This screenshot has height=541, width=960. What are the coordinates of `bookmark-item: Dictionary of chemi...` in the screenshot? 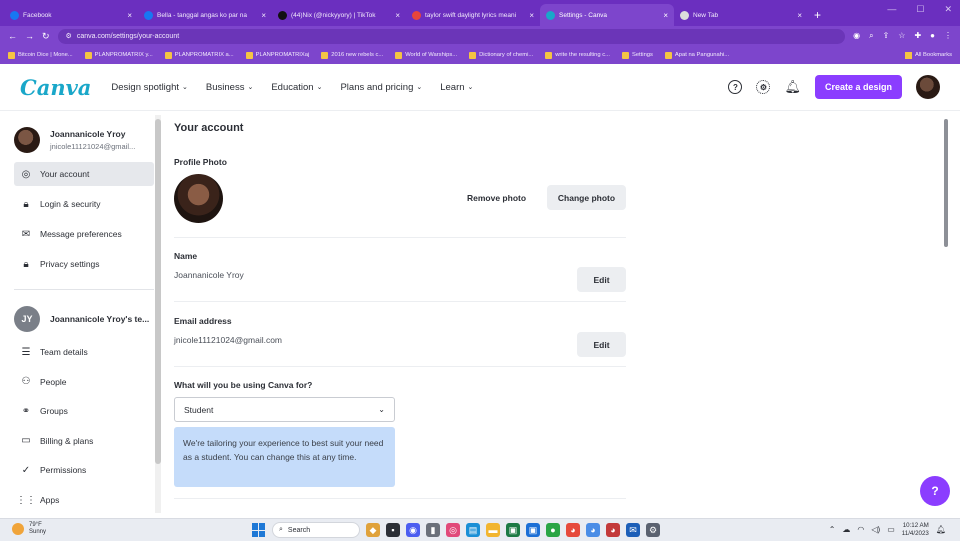 It's located at (501, 55).